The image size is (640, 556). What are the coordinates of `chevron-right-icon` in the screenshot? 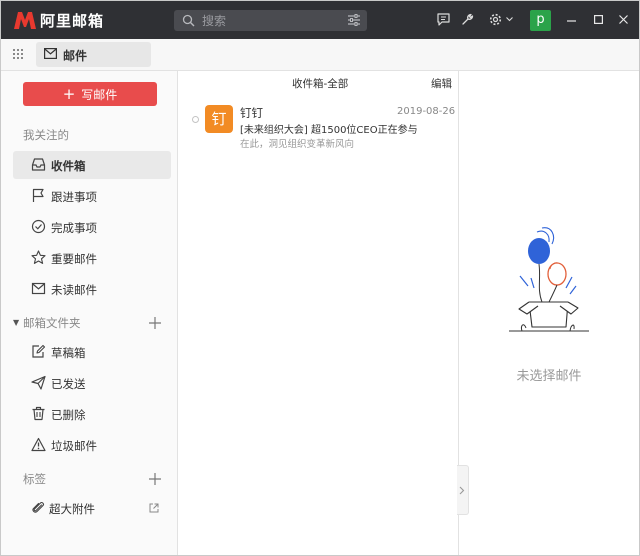 It's located at (462, 490).